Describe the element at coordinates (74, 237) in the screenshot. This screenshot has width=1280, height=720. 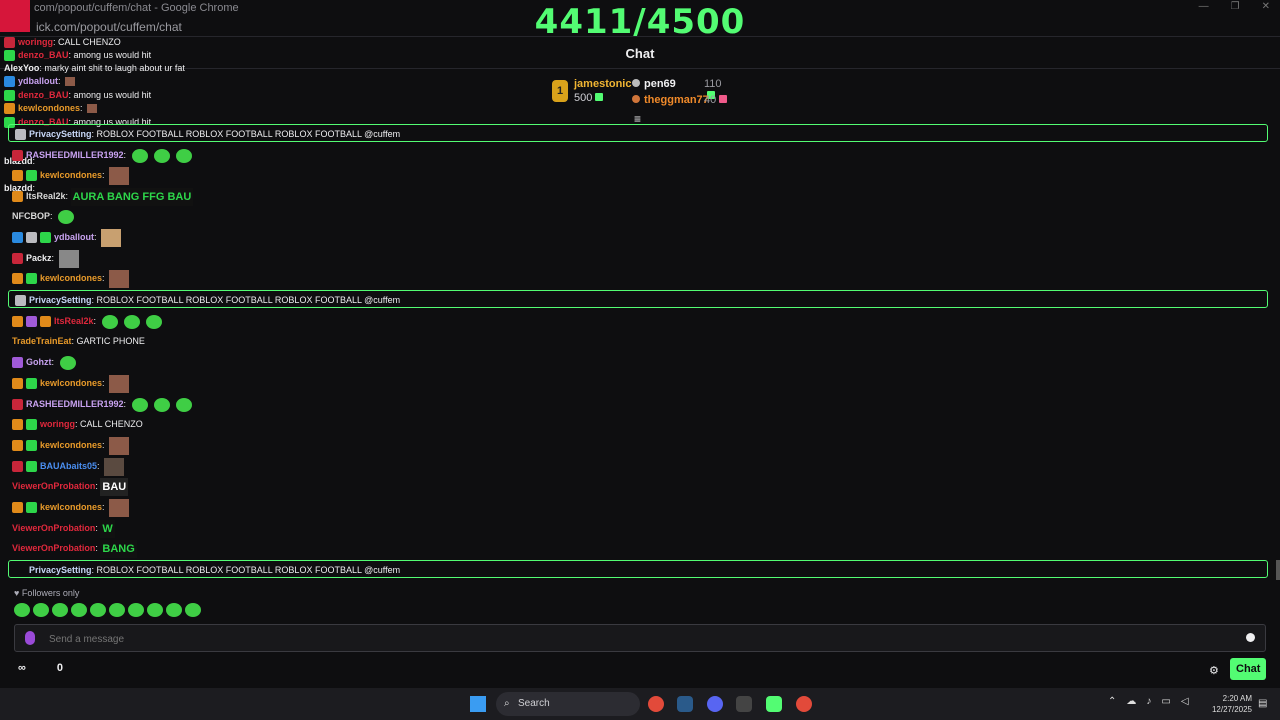
I see `username: ydballout` at that location.